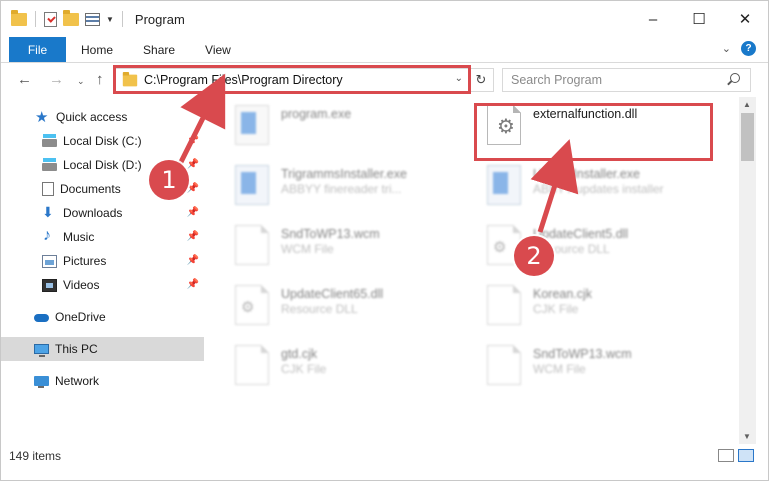 The width and height of the screenshot is (769, 481). I want to click on sidebar-item-downloads: Downloads 📌, so click(102, 213).